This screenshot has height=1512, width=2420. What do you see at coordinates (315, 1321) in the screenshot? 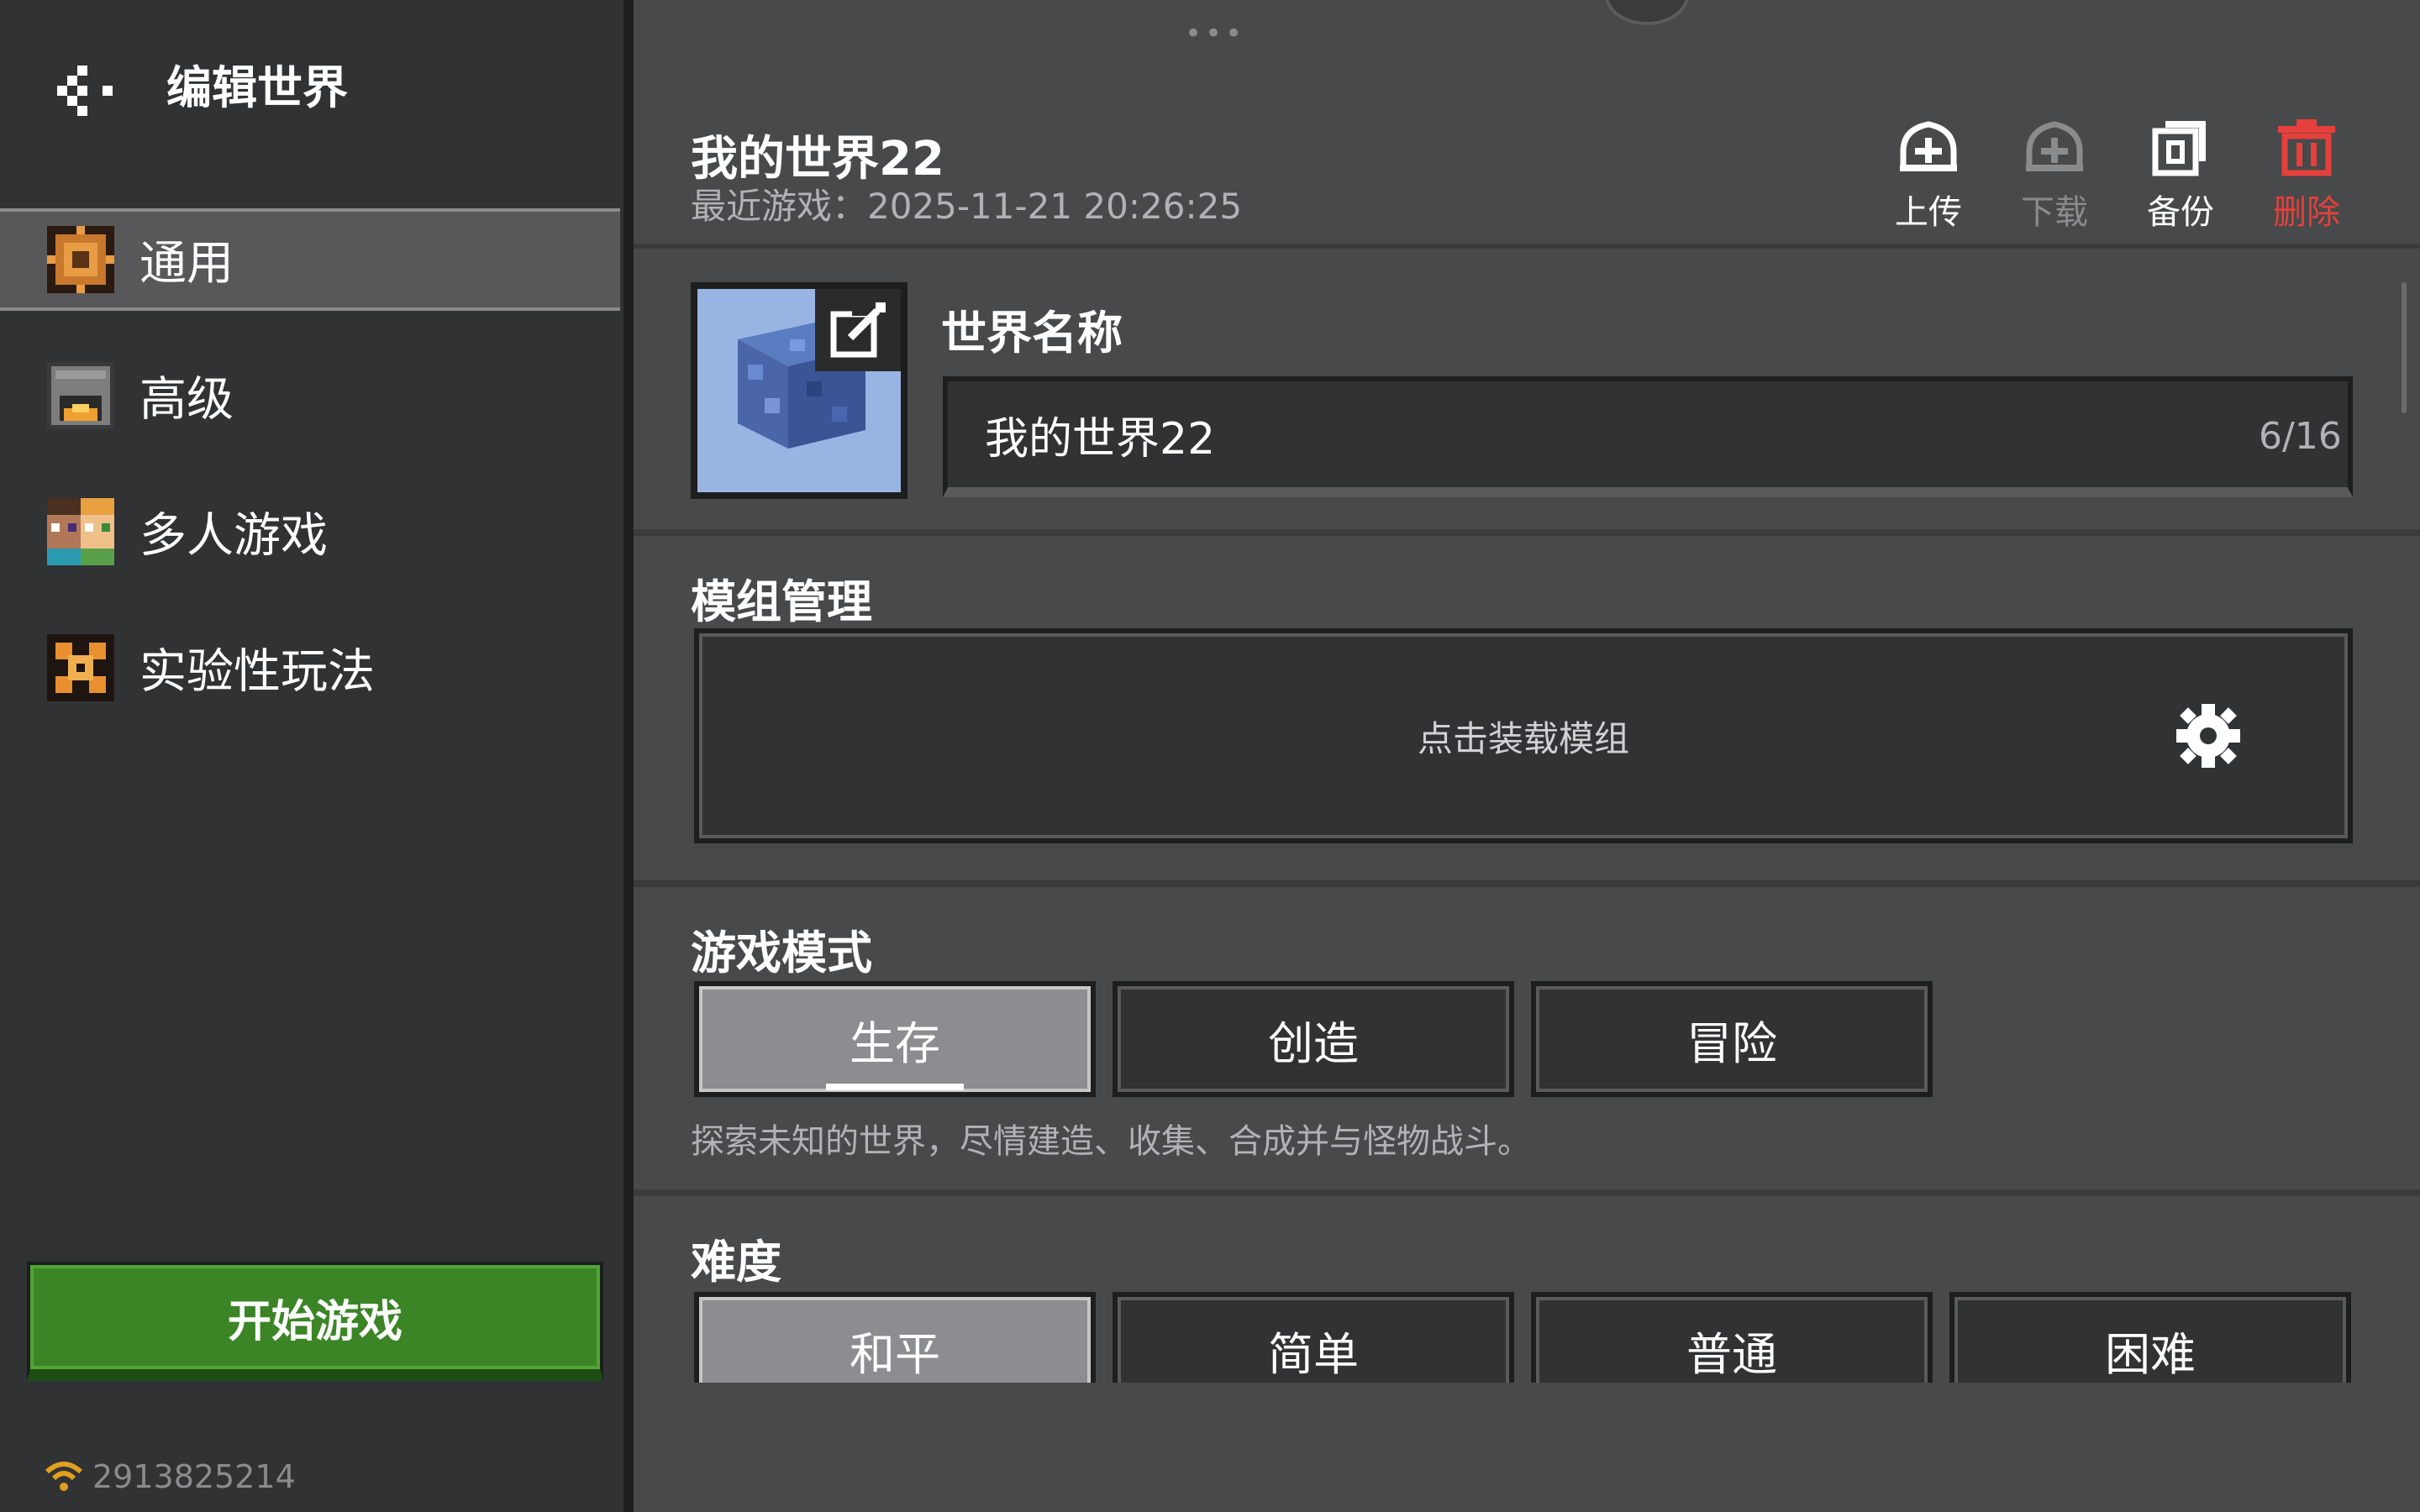
I see `start-game-button: 开始游戏` at bounding box center [315, 1321].